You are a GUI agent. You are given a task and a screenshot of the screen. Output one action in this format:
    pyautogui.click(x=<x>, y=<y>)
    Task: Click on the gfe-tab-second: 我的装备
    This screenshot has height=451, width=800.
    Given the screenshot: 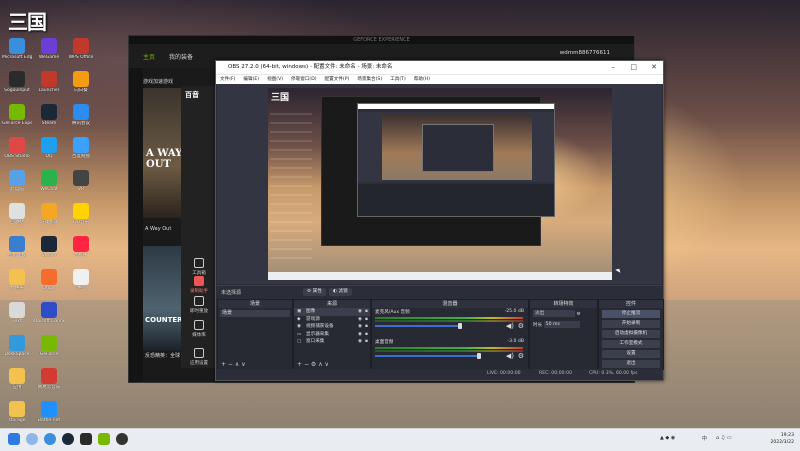 What is the action you would take?
    pyautogui.click(x=181, y=56)
    